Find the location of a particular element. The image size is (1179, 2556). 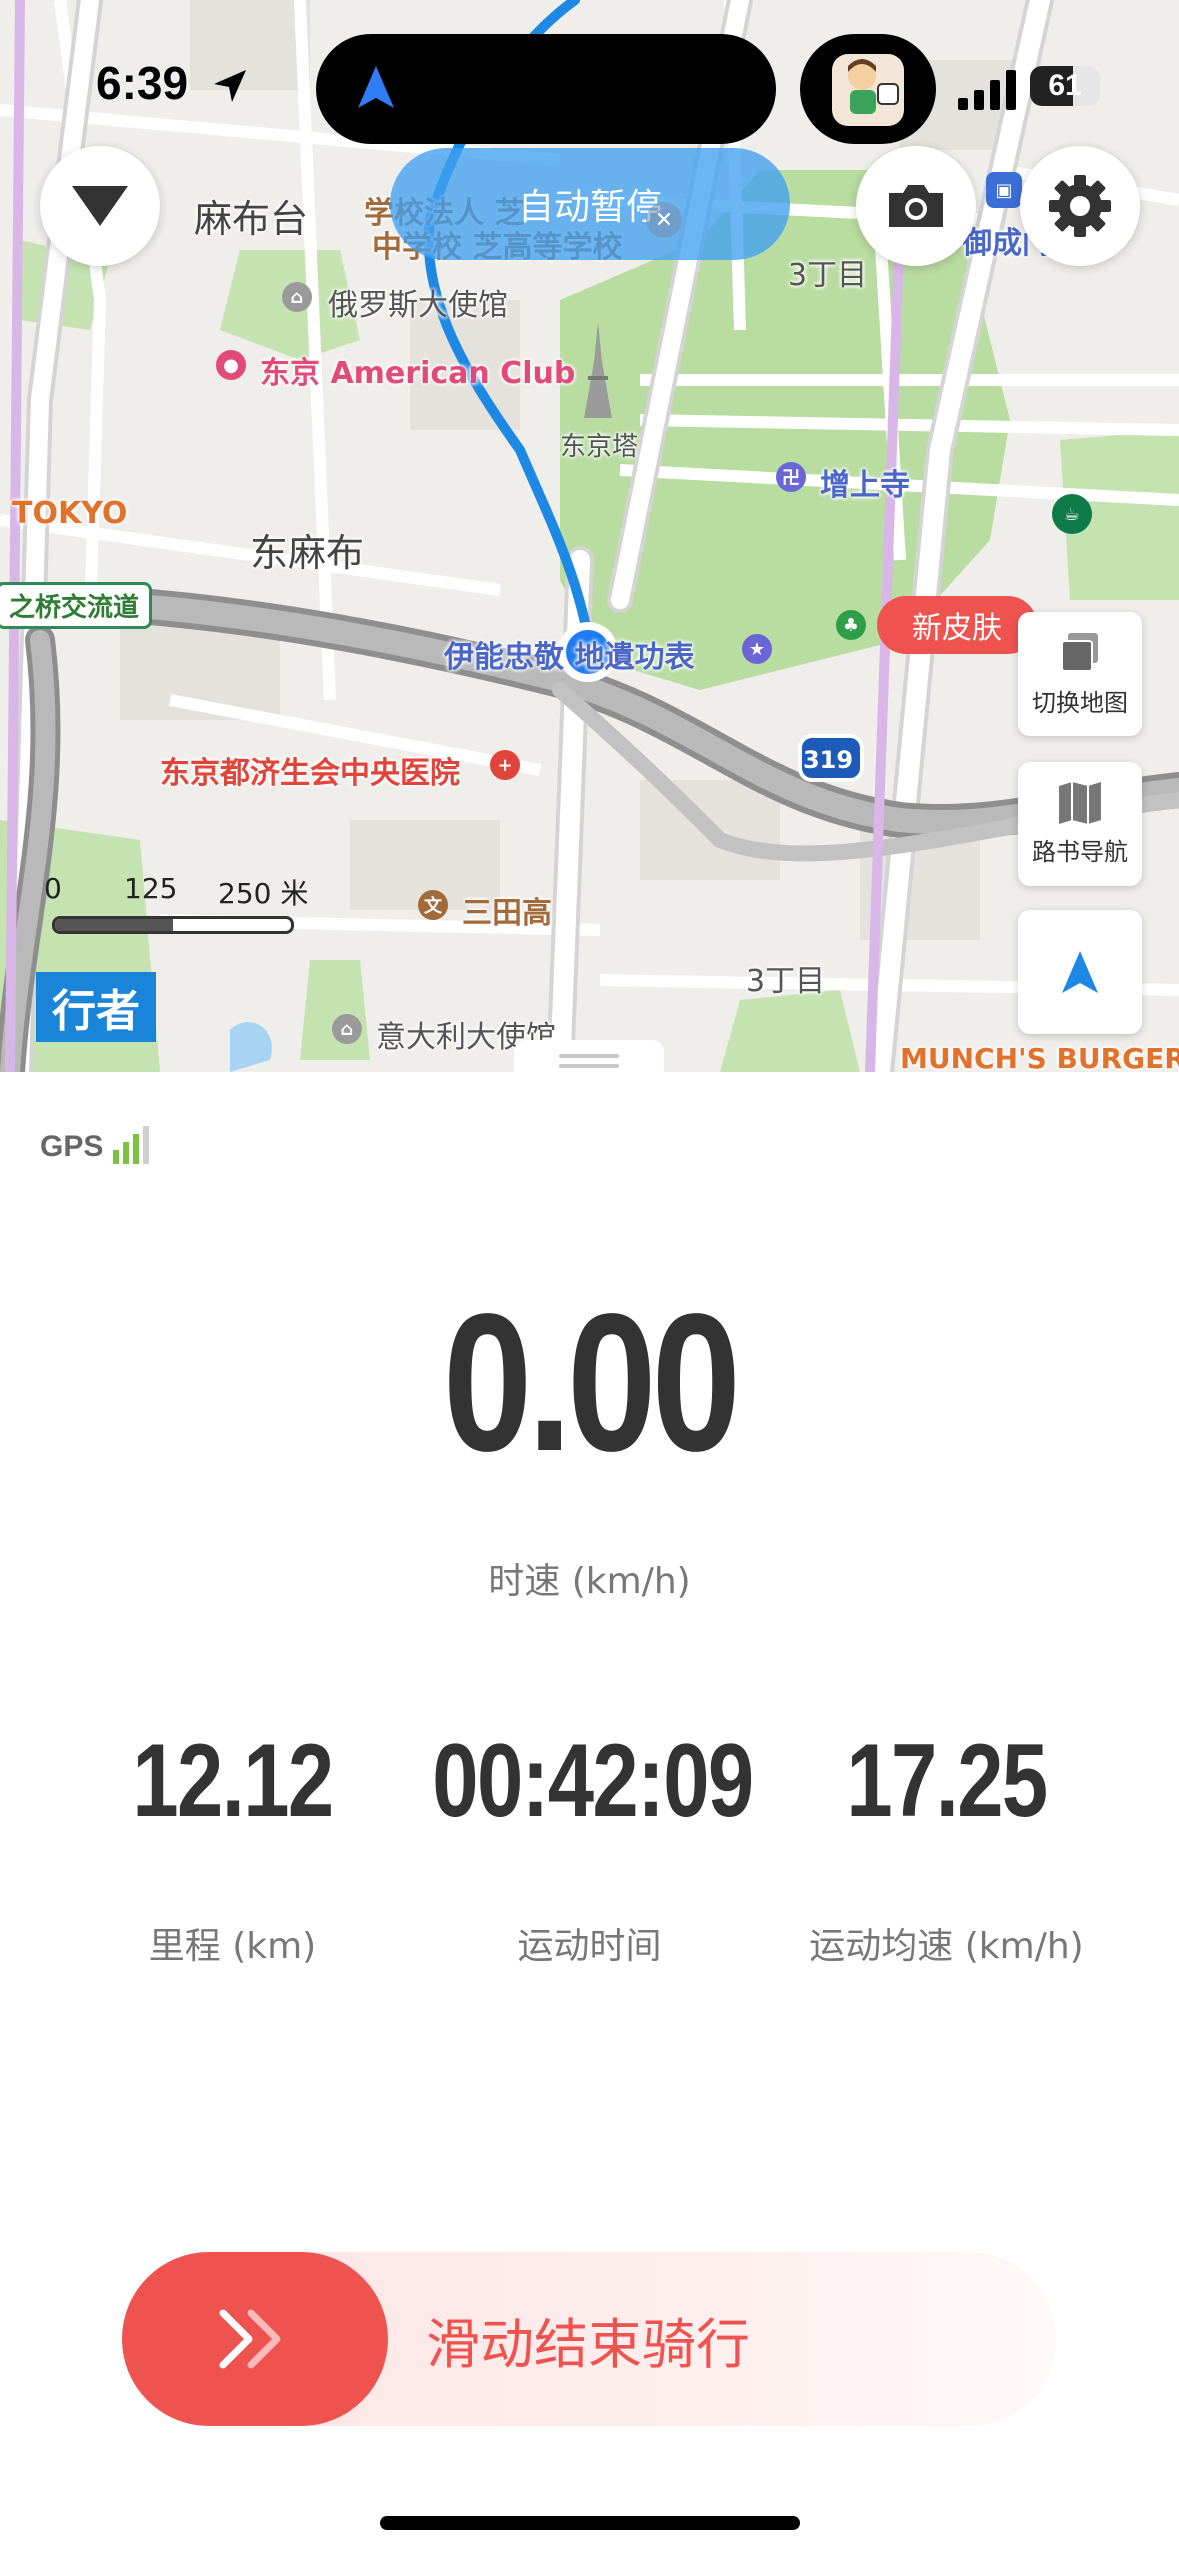

map-label-azabudai: 麻布台 is located at coordinates (251, 219).